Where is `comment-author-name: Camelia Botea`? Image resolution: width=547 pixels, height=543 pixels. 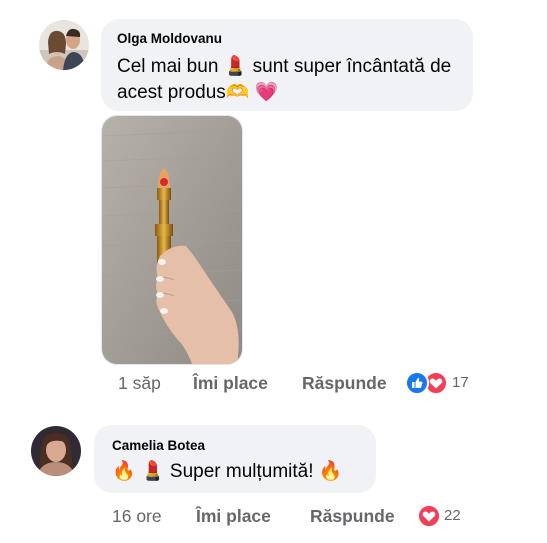
comment-author-name: Camelia Botea is located at coordinates (158, 445).